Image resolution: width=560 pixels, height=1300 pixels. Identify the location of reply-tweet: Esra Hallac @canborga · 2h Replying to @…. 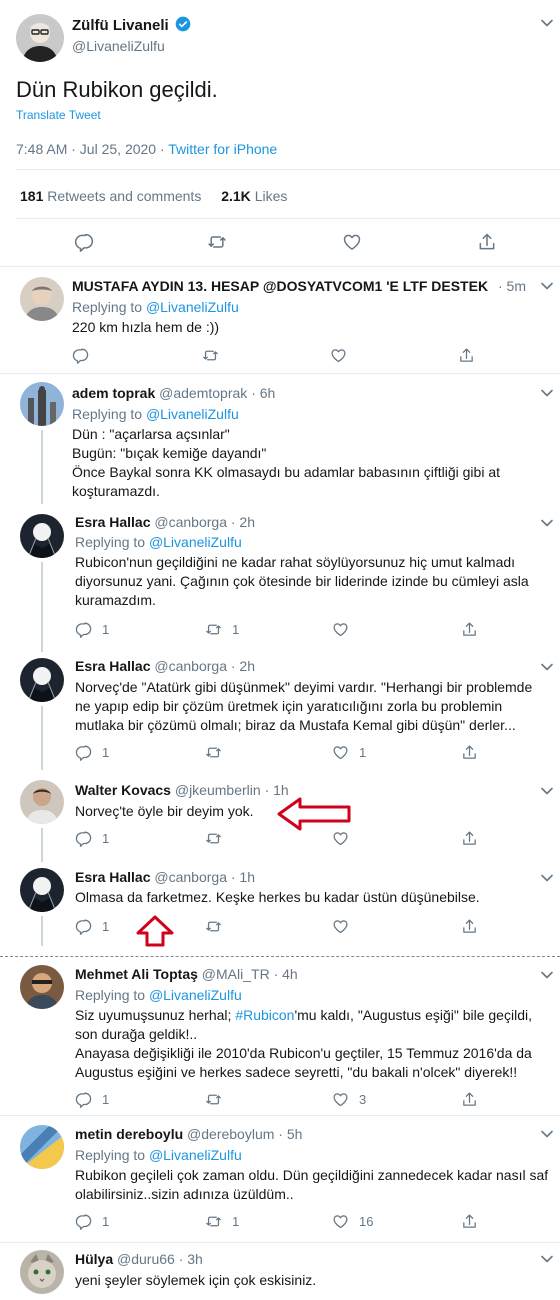
(280, 578).